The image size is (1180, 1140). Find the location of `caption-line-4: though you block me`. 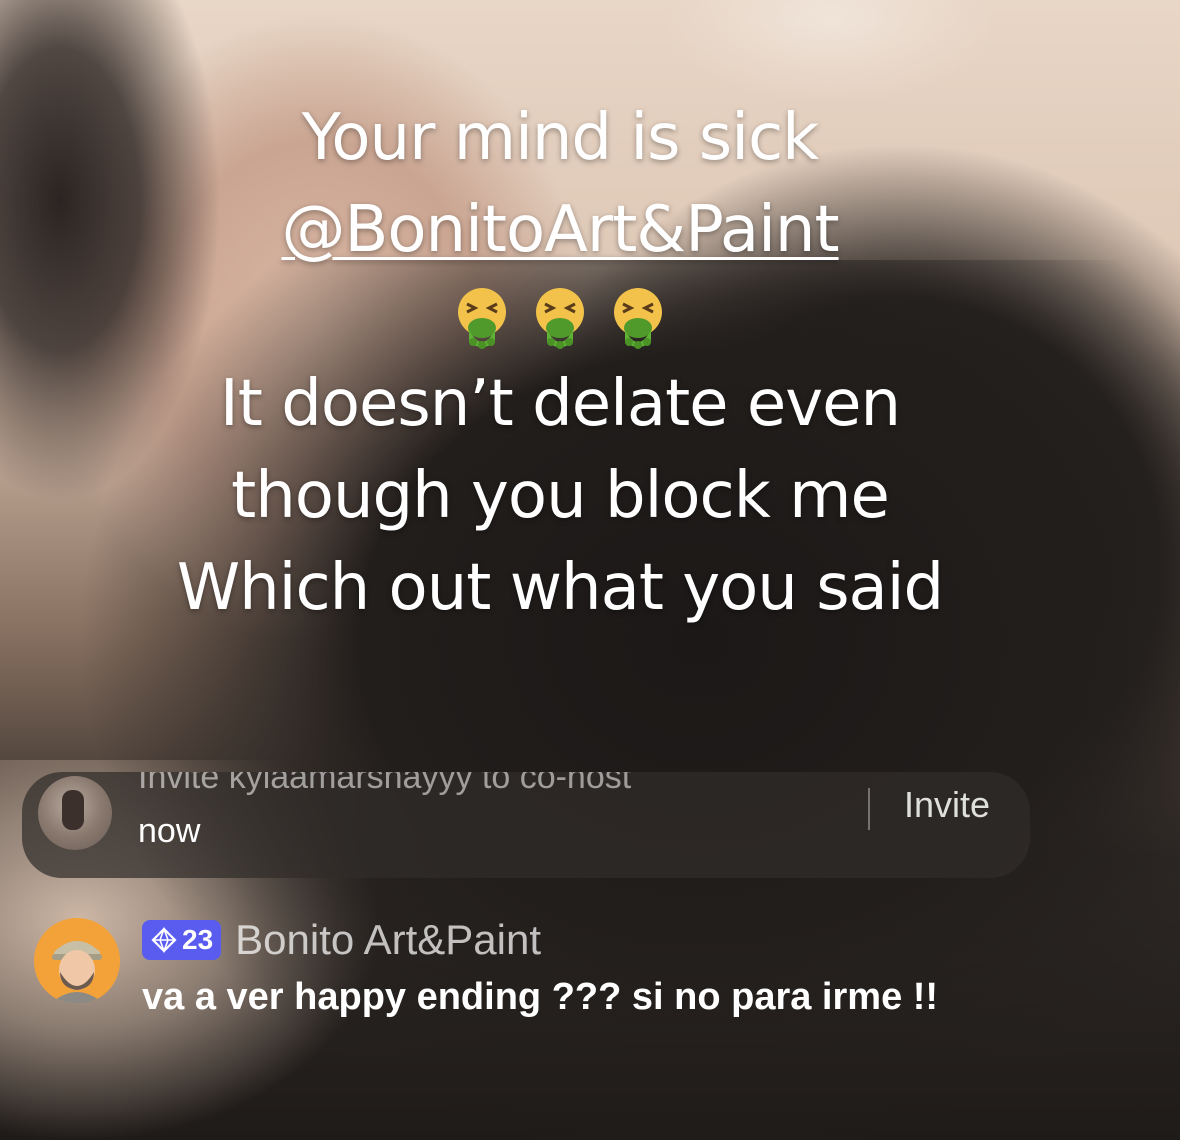

caption-line-4: though you block me is located at coordinates (560, 496).